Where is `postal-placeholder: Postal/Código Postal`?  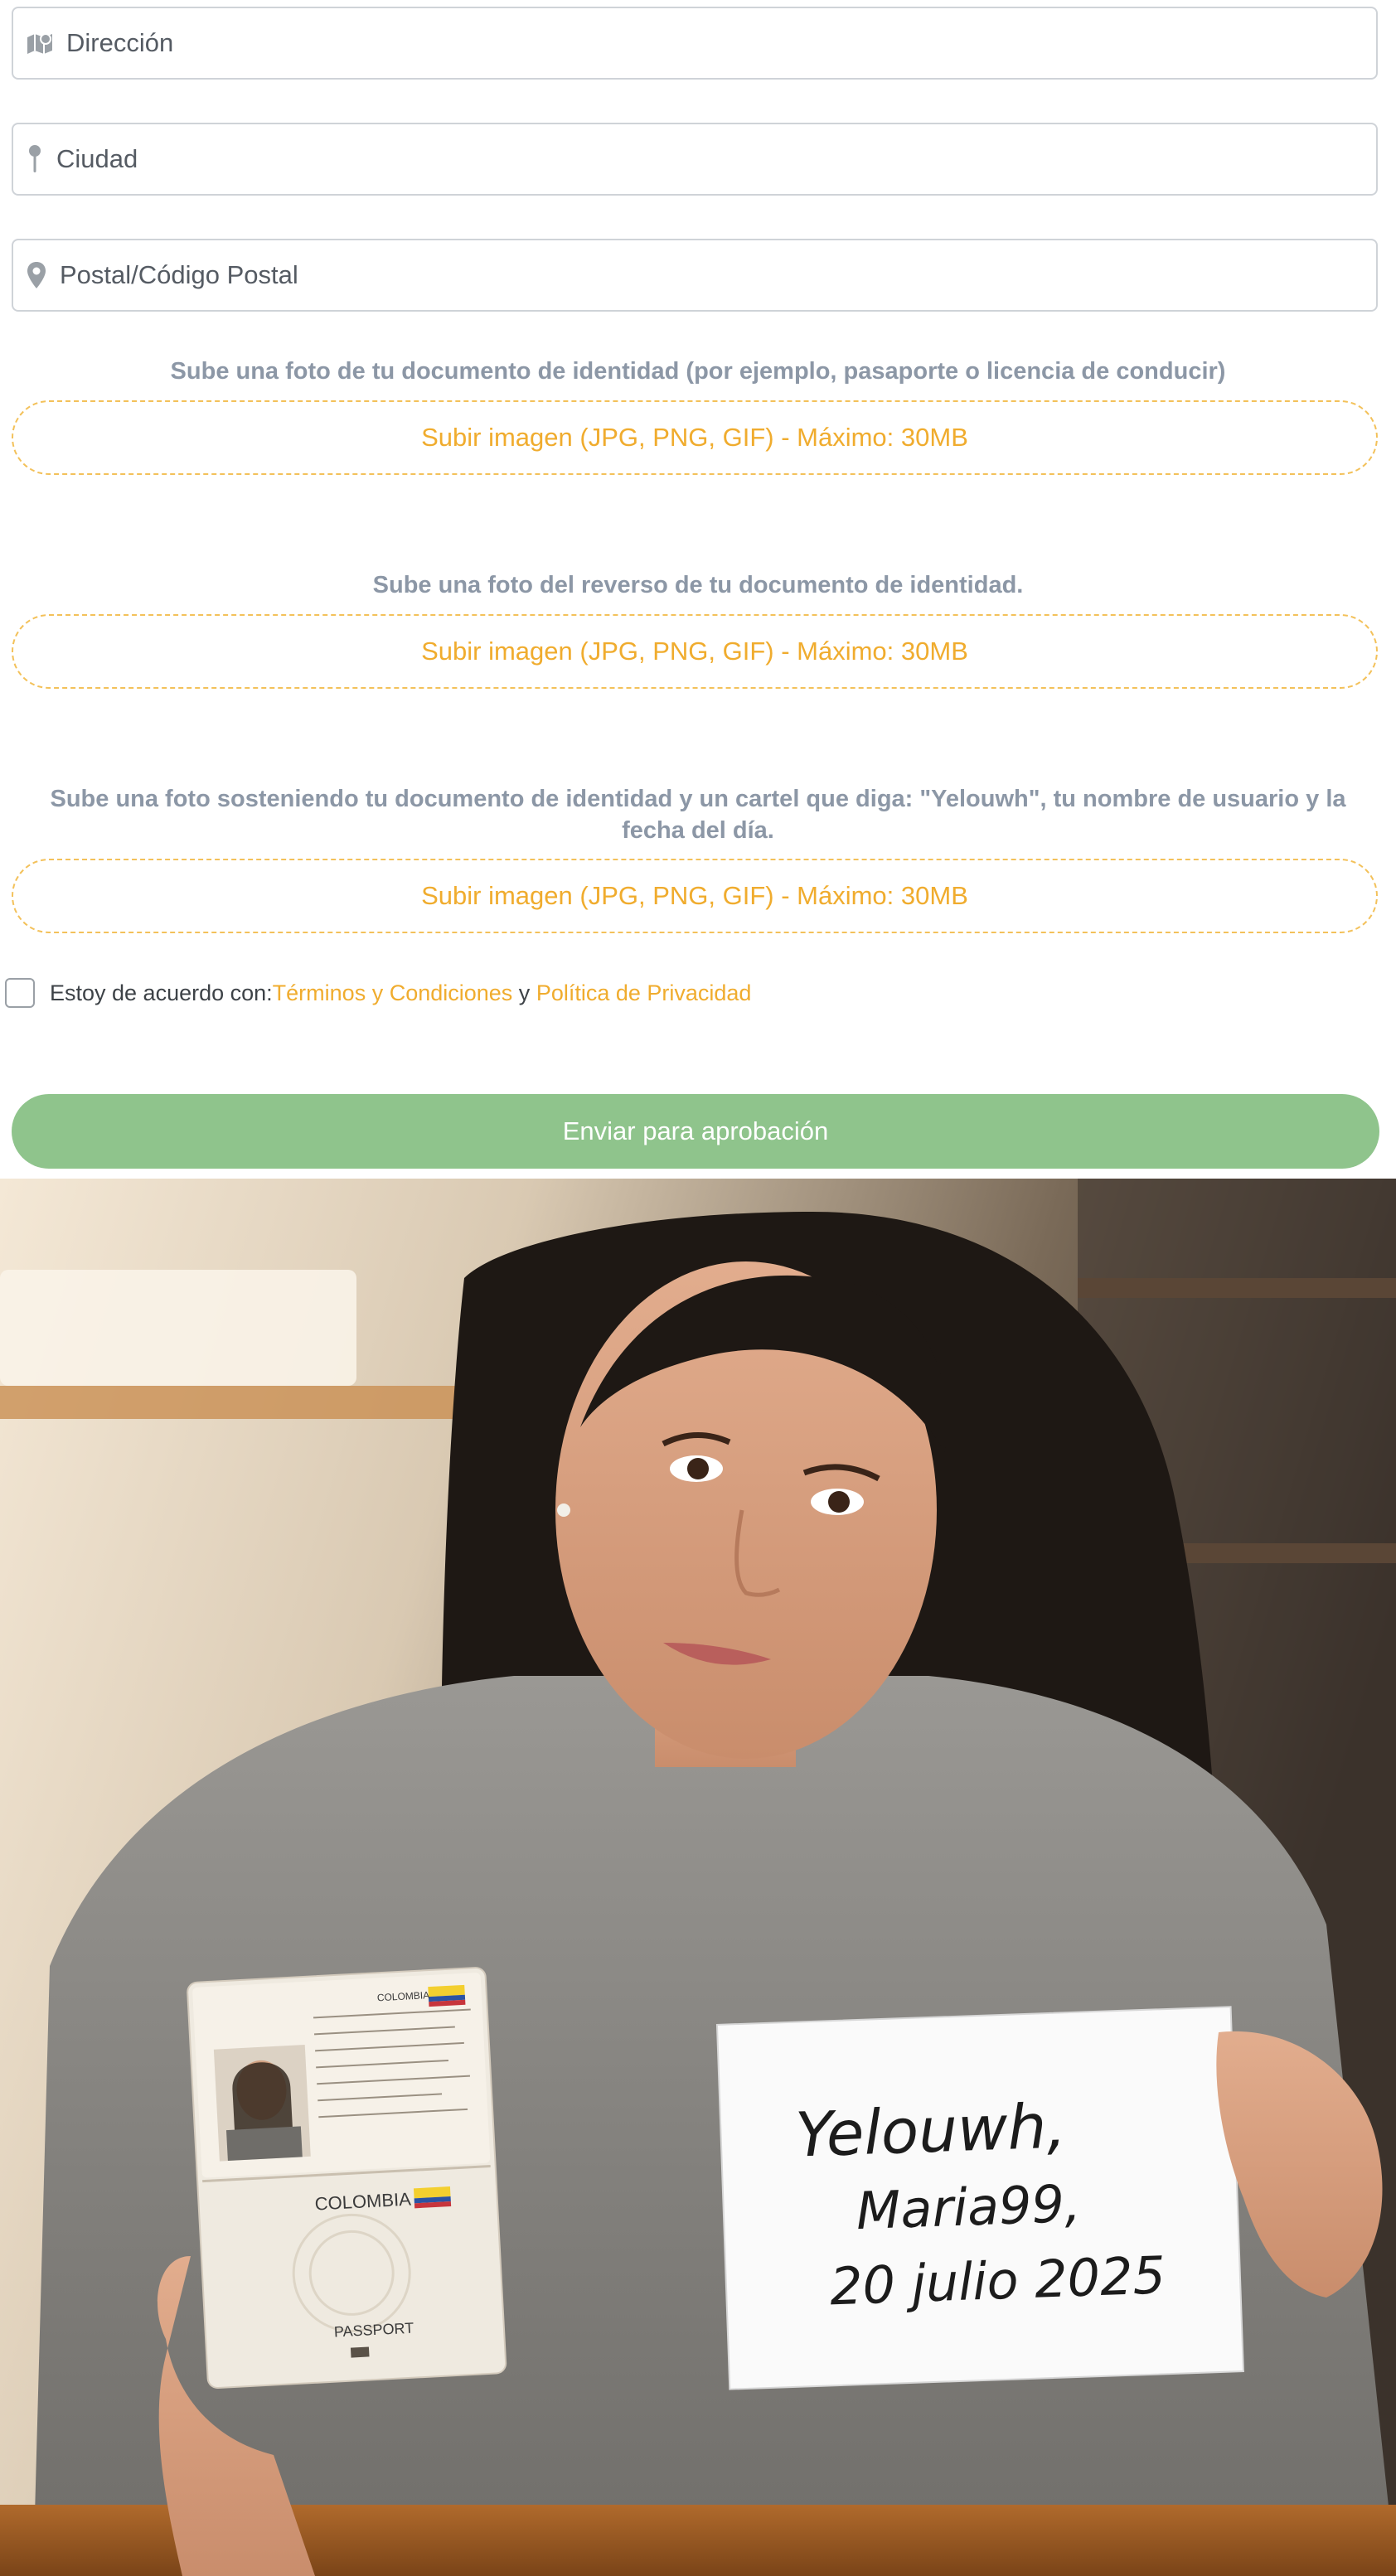
postal-placeholder: Postal/Código Postal is located at coordinates (179, 274).